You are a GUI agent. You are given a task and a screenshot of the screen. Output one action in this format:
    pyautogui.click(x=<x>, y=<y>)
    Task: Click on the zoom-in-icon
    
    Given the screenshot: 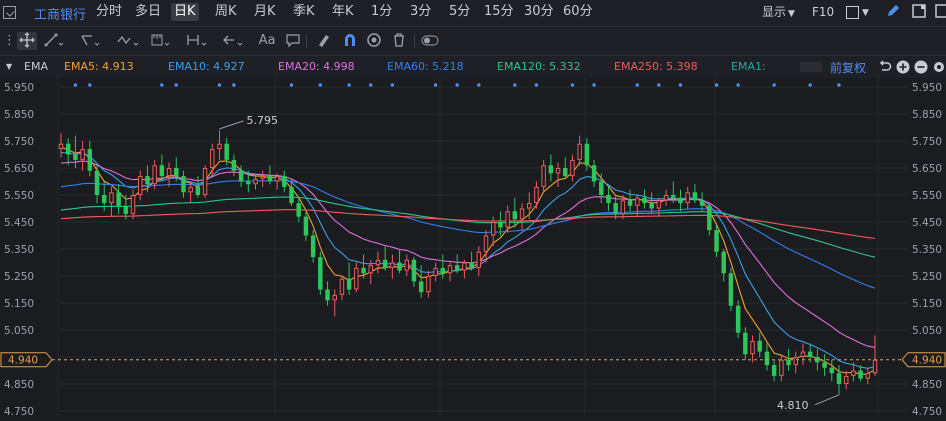 What is the action you would take?
    pyautogui.click(x=903, y=68)
    